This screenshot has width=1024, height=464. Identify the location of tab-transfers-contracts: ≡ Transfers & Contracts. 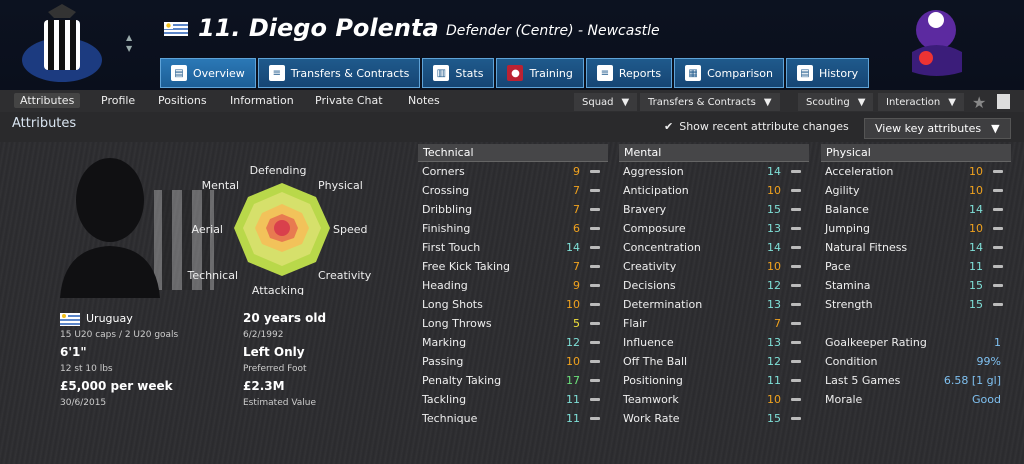
(339, 73).